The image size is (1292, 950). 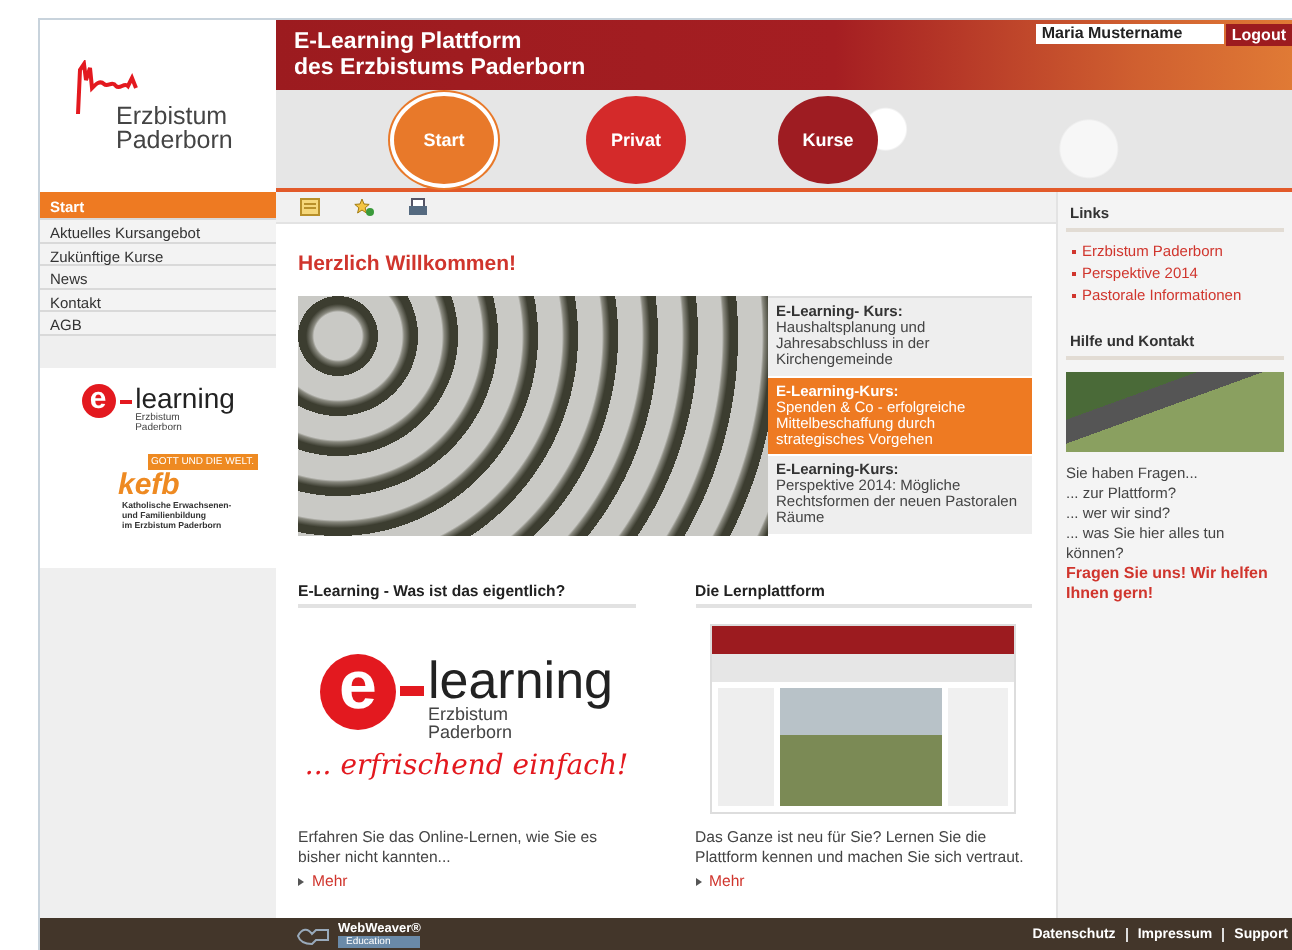 What do you see at coordinates (408, 264) in the screenshot?
I see `welcome-heading: Herzlich Willkommen!` at bounding box center [408, 264].